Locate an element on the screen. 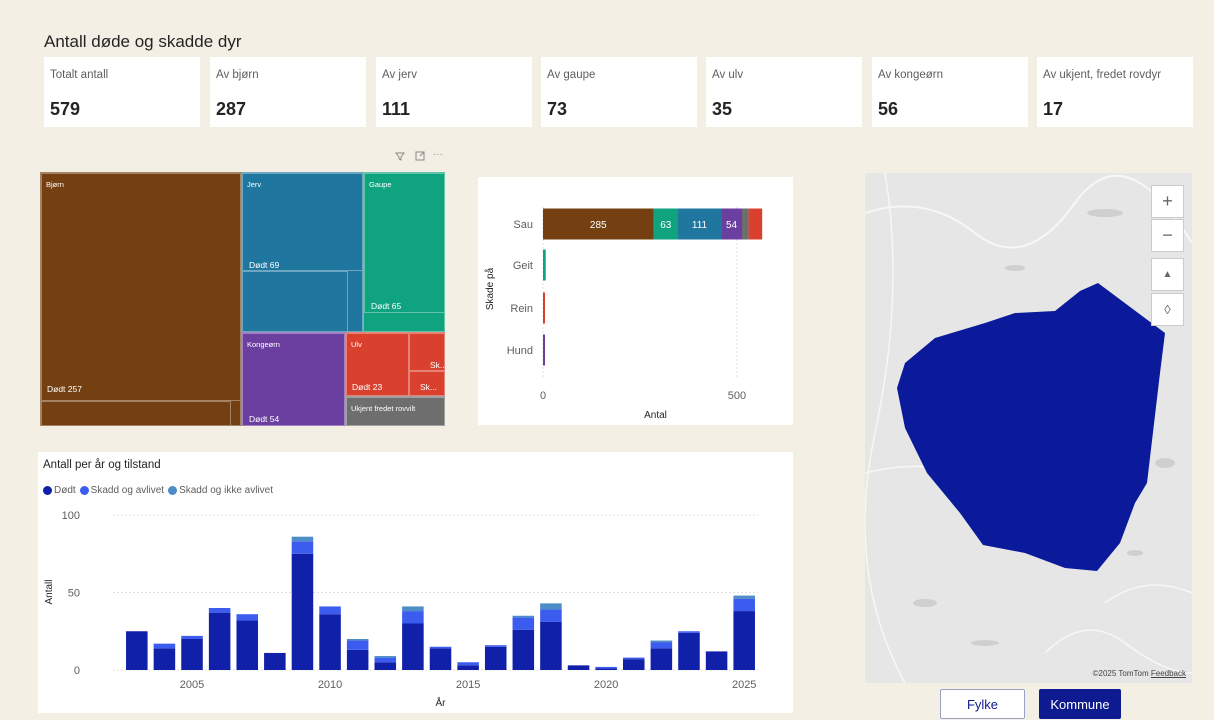 The height and width of the screenshot is (720, 1214). kpi-value: 579 is located at coordinates (65, 109).